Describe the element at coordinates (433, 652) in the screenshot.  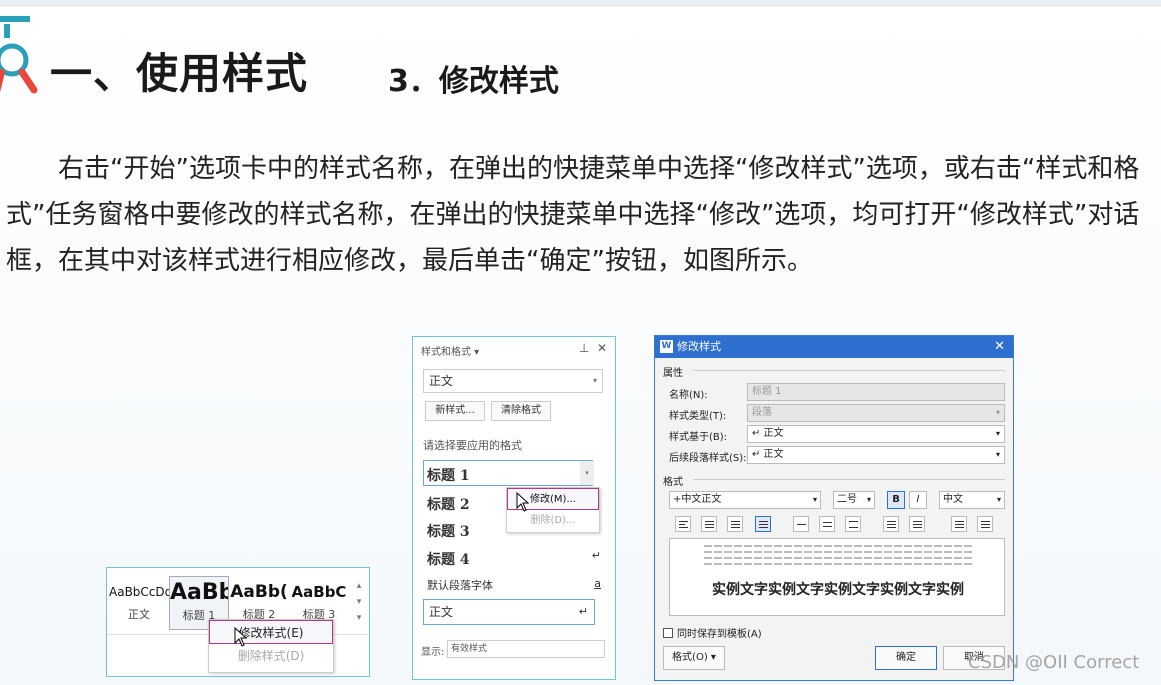
I see `show-label: 显示:` at that location.